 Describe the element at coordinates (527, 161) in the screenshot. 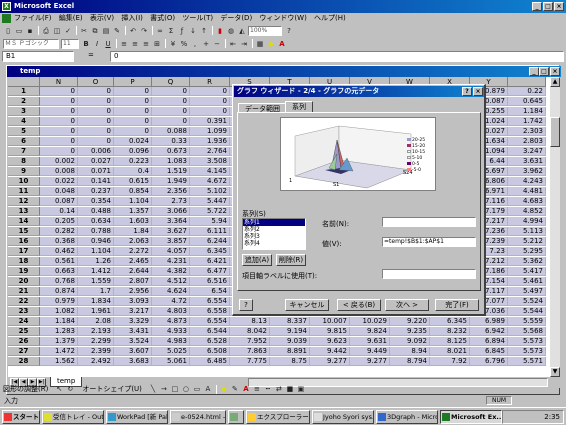

I see `grid-cell: 3.631` at that location.